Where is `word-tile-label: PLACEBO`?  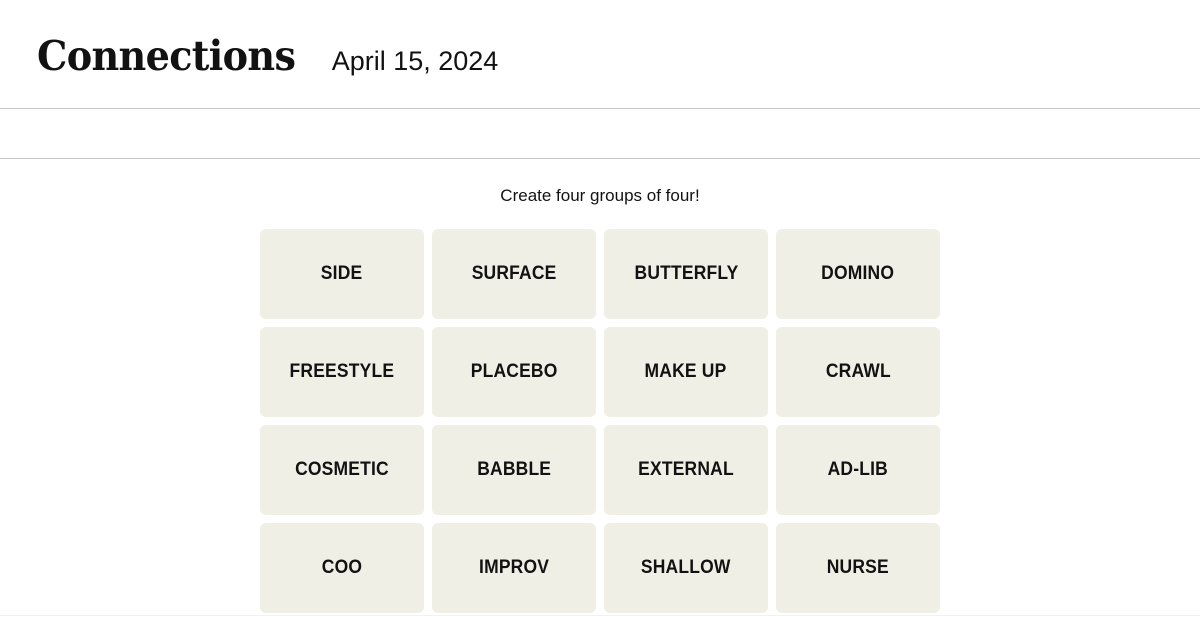 word-tile-label: PLACEBO is located at coordinates (514, 371).